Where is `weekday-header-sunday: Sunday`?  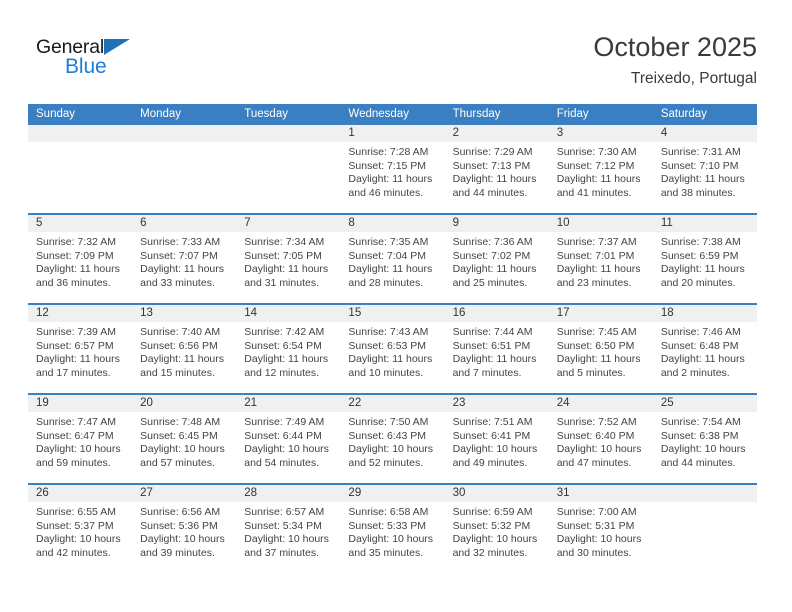
weekday-header-sunday: Sunday is located at coordinates (56, 114).